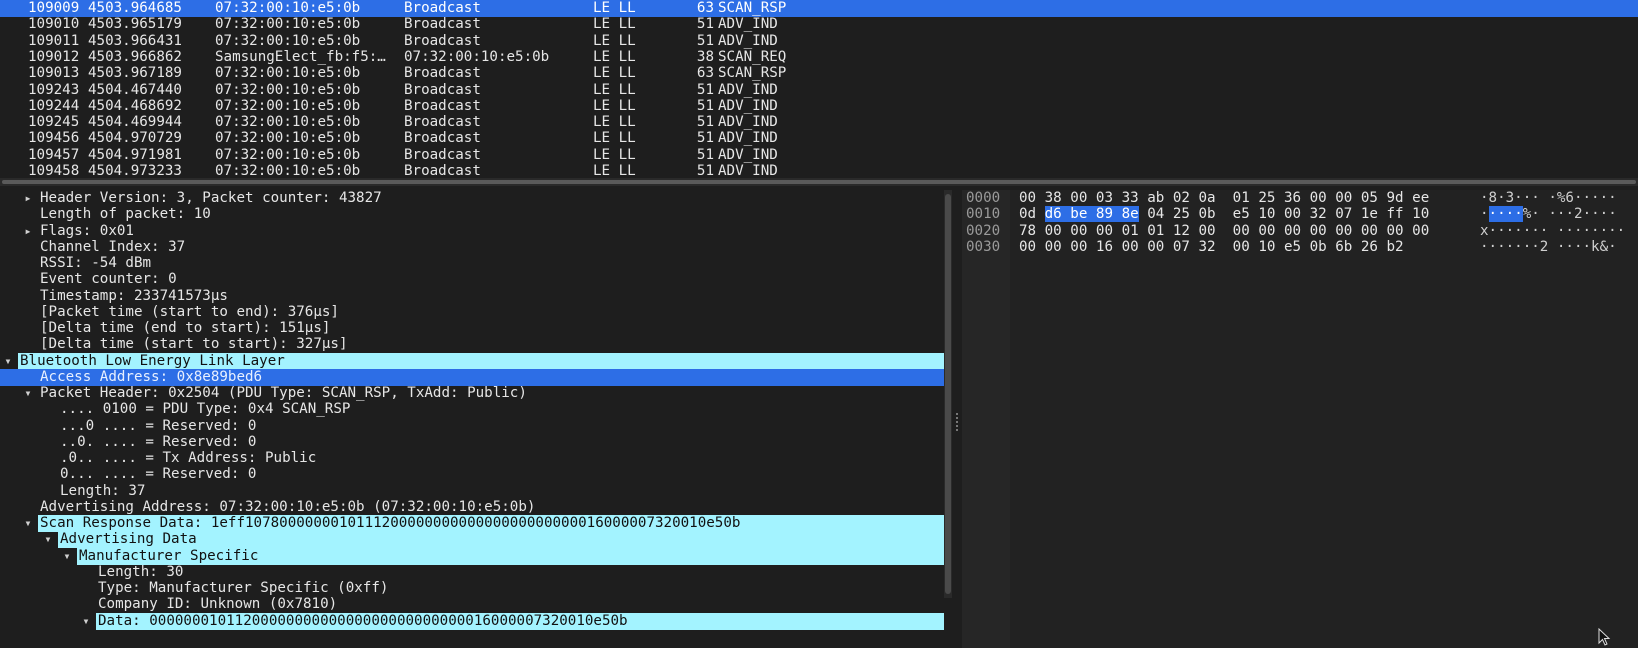  I want to click on detail-row: [Delta time (end to start): 151µs], so click(472, 328).